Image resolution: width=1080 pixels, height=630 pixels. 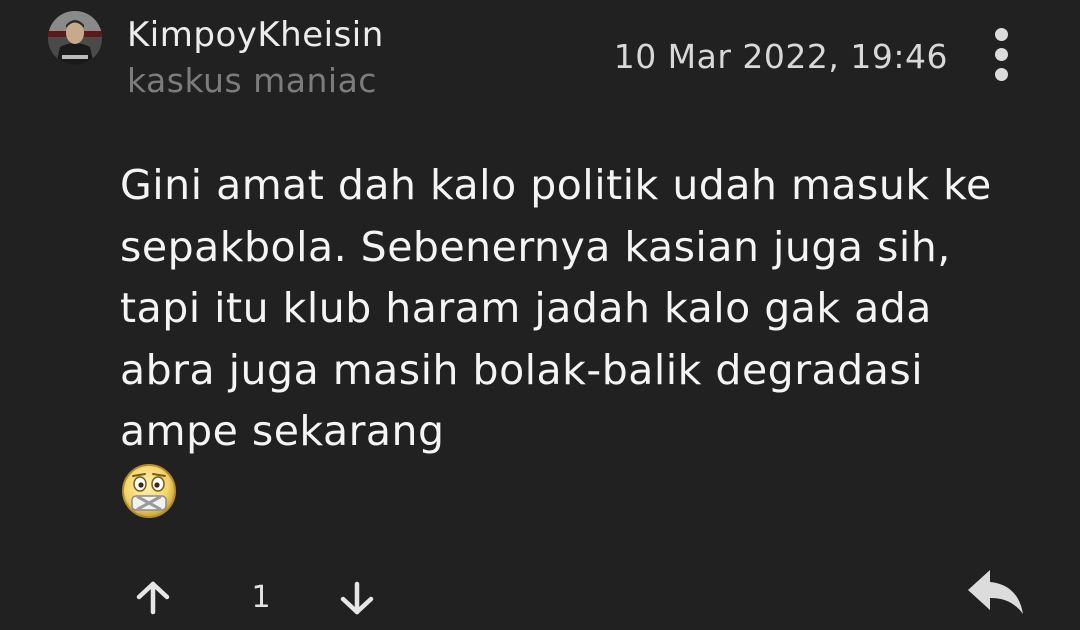 What do you see at coordinates (255, 35) in the screenshot?
I see `author-username: KimpoyKheisin` at bounding box center [255, 35].